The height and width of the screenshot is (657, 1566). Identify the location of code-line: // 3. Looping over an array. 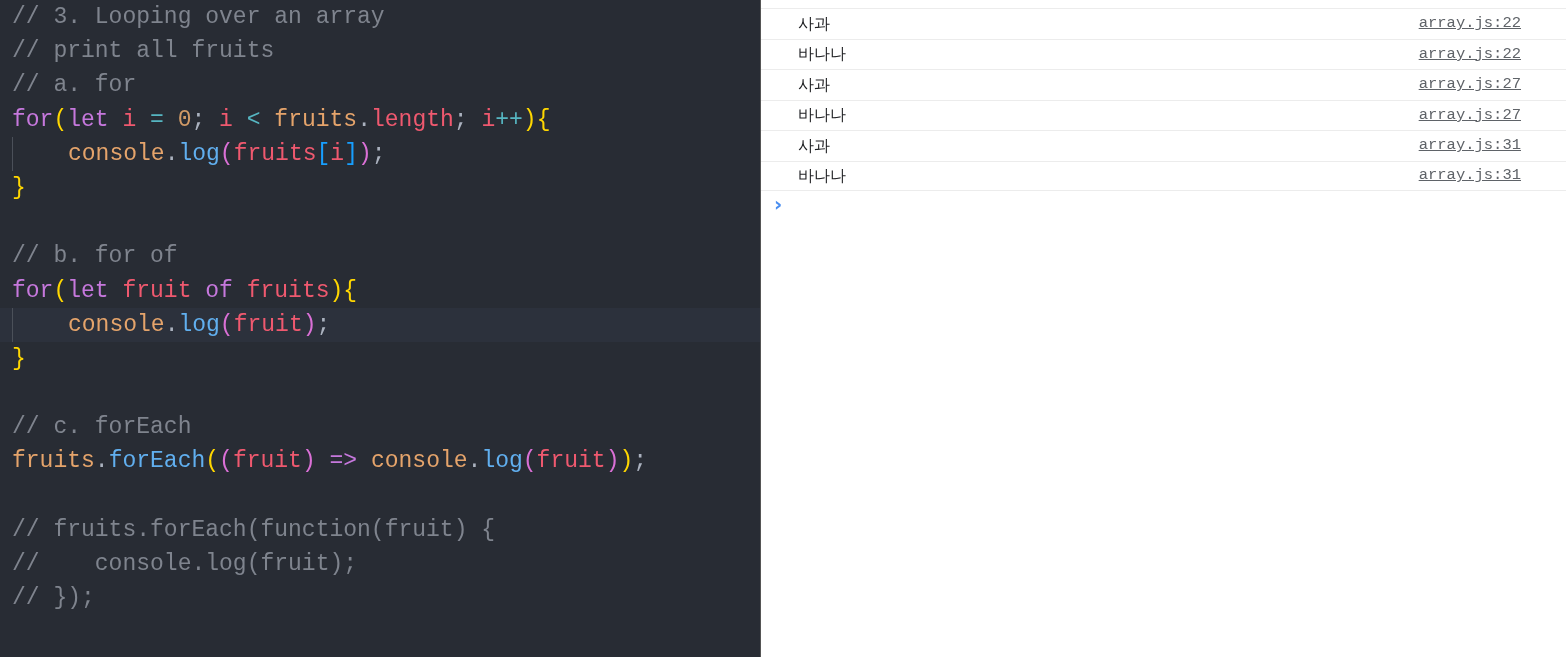
(198, 17).